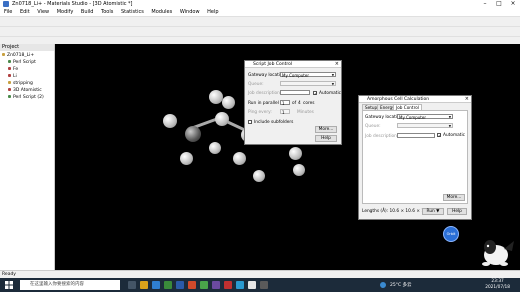  Describe the element at coordinates (12, 76) in the screenshot. I see `project-item-li: Li` at that location.